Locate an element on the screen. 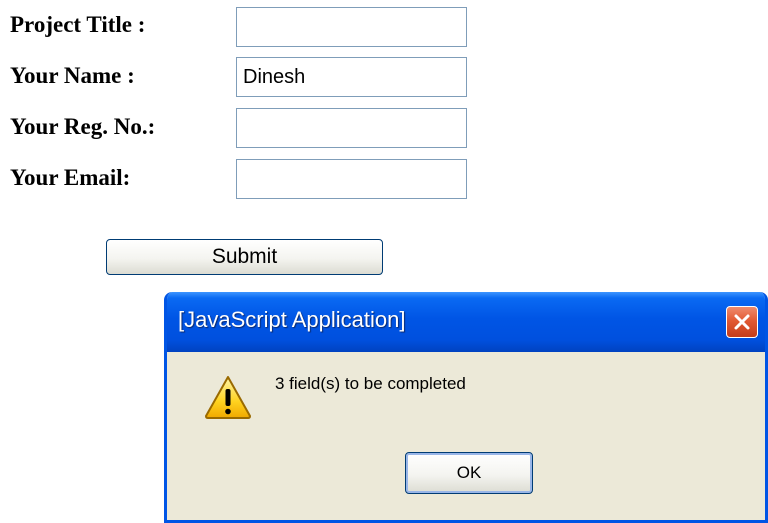  dialog-message: 3 field(s) to be completed is located at coordinates (370, 383).